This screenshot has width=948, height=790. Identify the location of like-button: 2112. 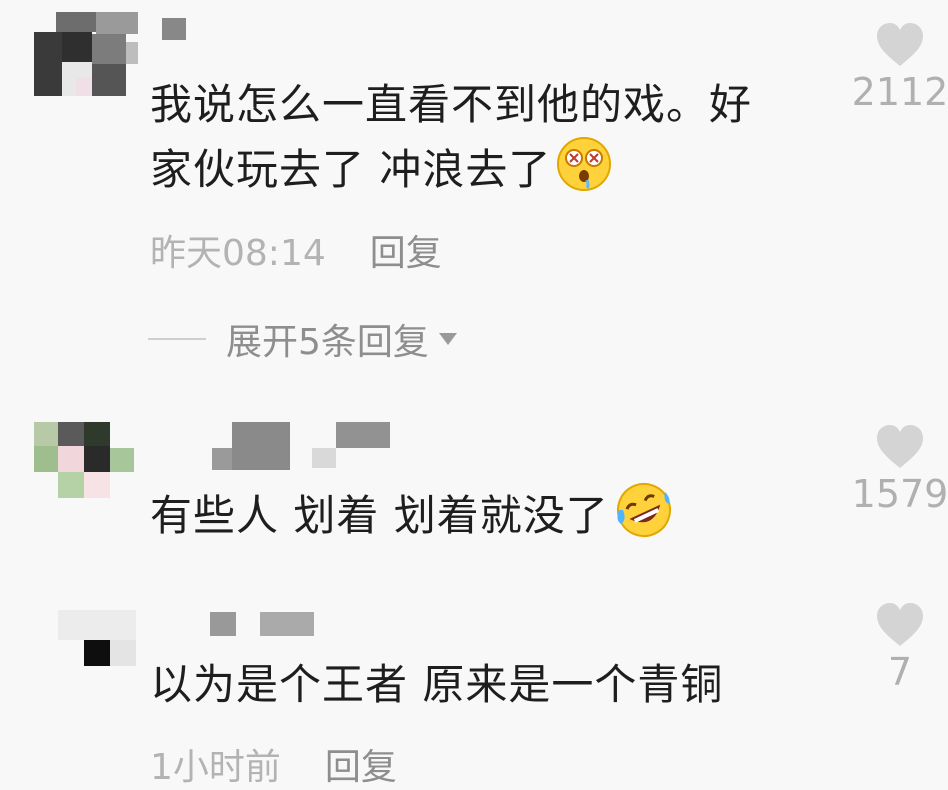
(900, 68).